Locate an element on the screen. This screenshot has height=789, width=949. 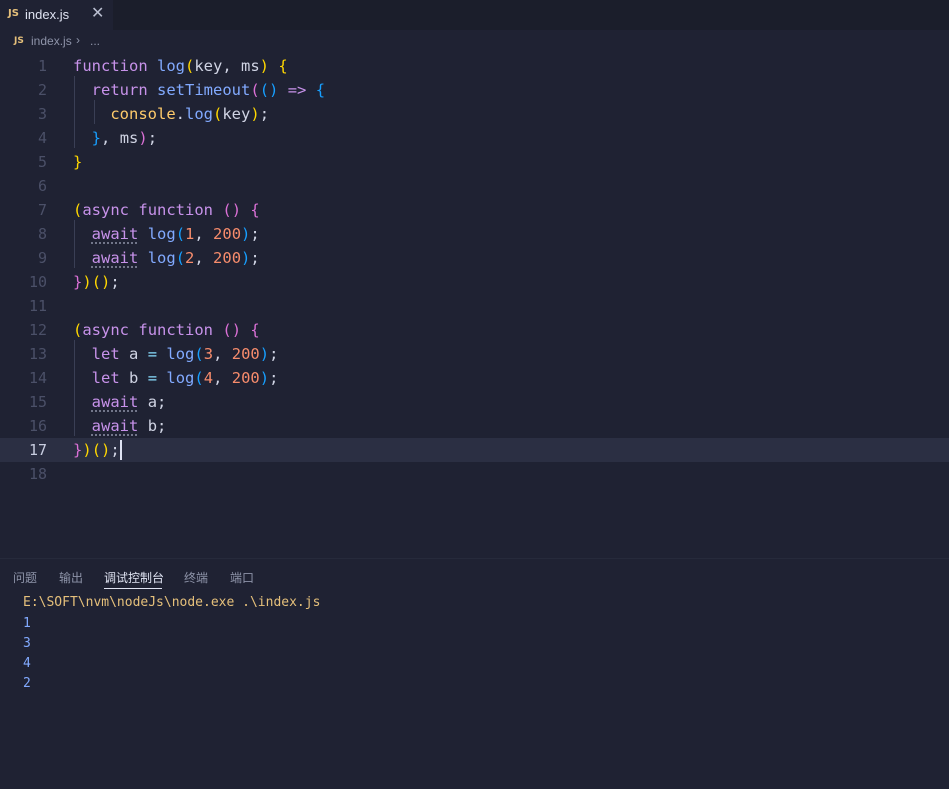
code-line: 2 return setTimeout(() => { is located at coordinates (474, 90).